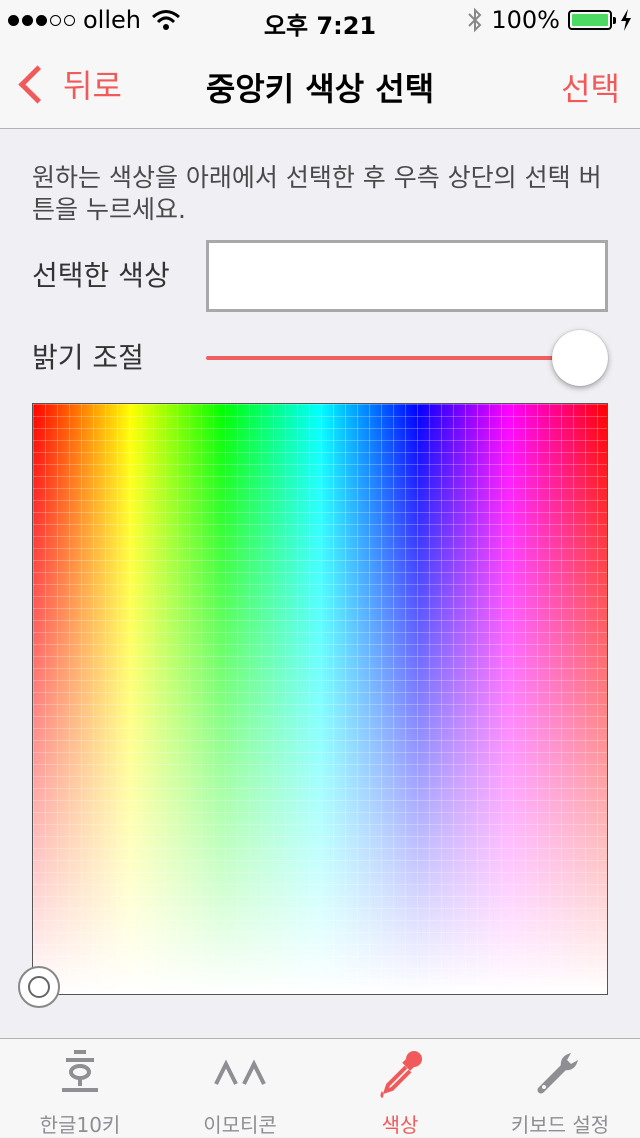 This screenshot has width=640, height=1138. I want to click on brightness-slider-track, so click(406, 358).